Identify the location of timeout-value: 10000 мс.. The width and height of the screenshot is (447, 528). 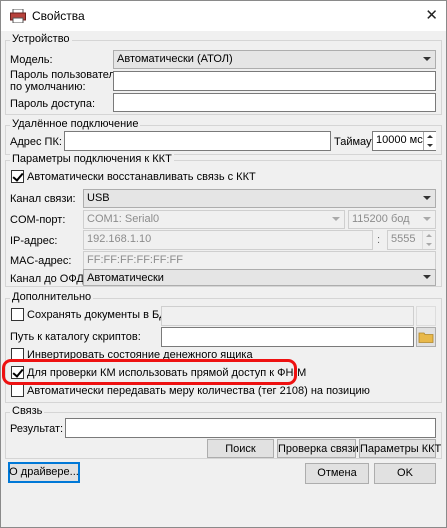
(401, 140).